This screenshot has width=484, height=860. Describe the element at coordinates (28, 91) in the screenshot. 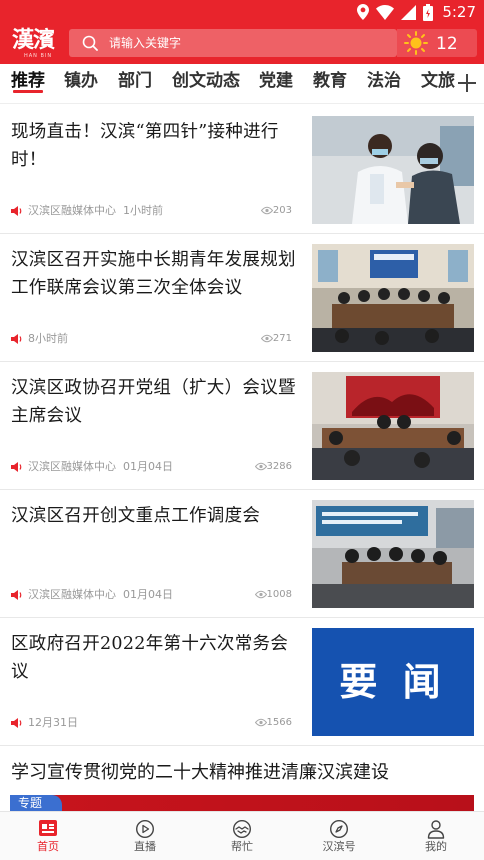

I see `active-tab-indicator` at that location.